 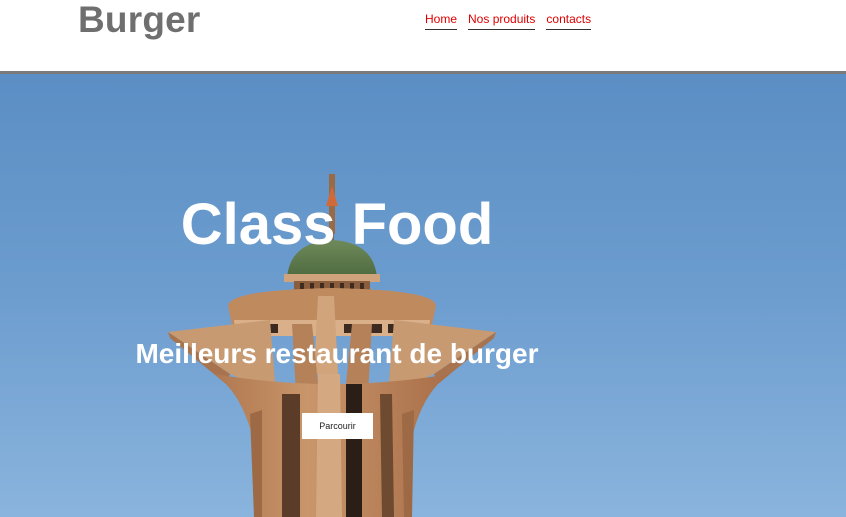 I want to click on site-brand: Burger, so click(x=139, y=21).